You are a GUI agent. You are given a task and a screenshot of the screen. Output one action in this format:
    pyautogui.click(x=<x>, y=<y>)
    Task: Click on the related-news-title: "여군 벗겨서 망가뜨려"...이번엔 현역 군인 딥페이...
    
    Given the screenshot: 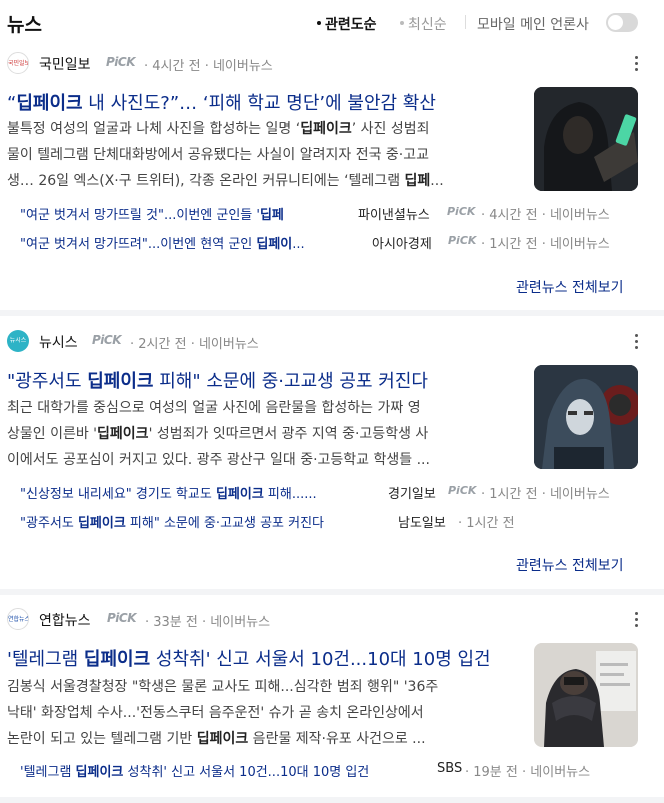 What is the action you would take?
    pyautogui.click(x=191, y=242)
    